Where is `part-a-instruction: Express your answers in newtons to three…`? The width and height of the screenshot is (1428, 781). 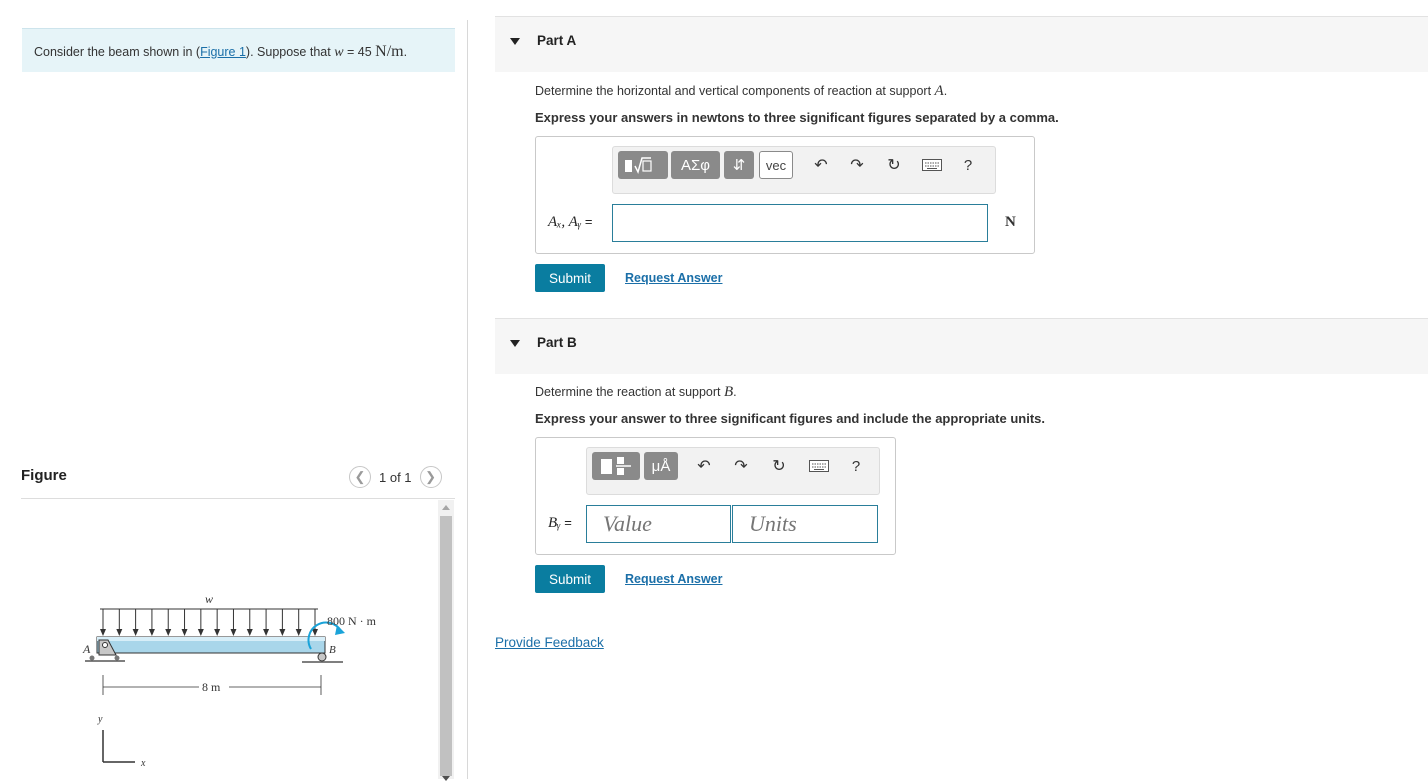
part-a-instruction: Express your answers in newtons to three… is located at coordinates (797, 117).